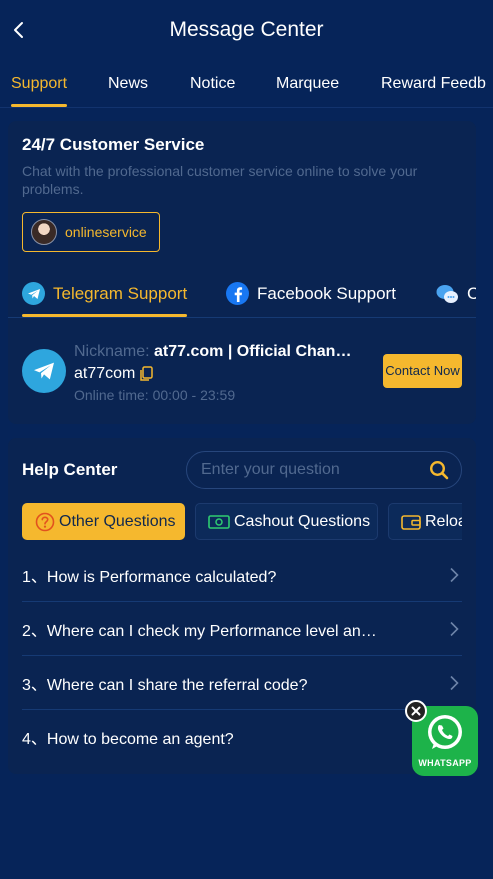  I want to click on page-title: Message Center, so click(246, 29).